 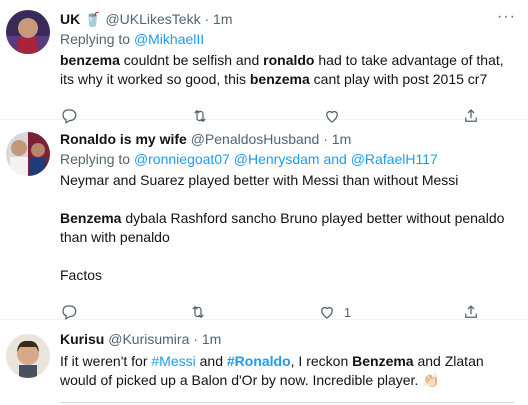 I want to click on share-icon, so click(x=471, y=311).